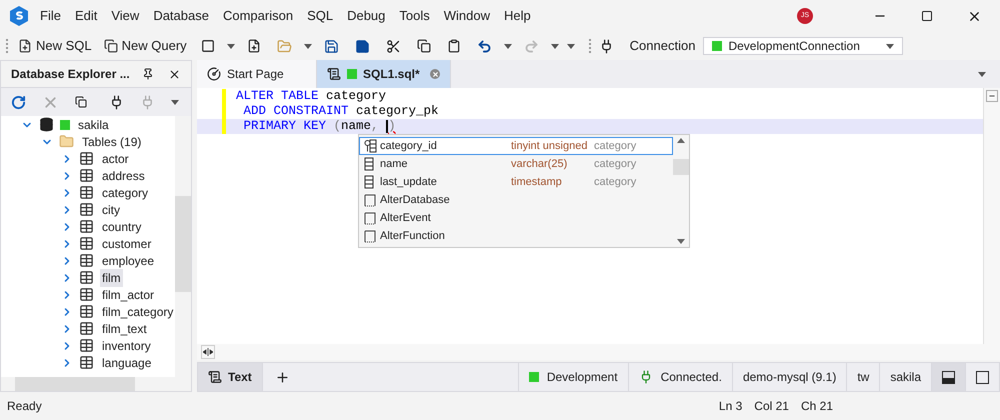 This screenshot has width=1000, height=420. Describe the element at coordinates (789, 377) in the screenshot. I see `status-item: demo-mysql (9.1)` at that location.